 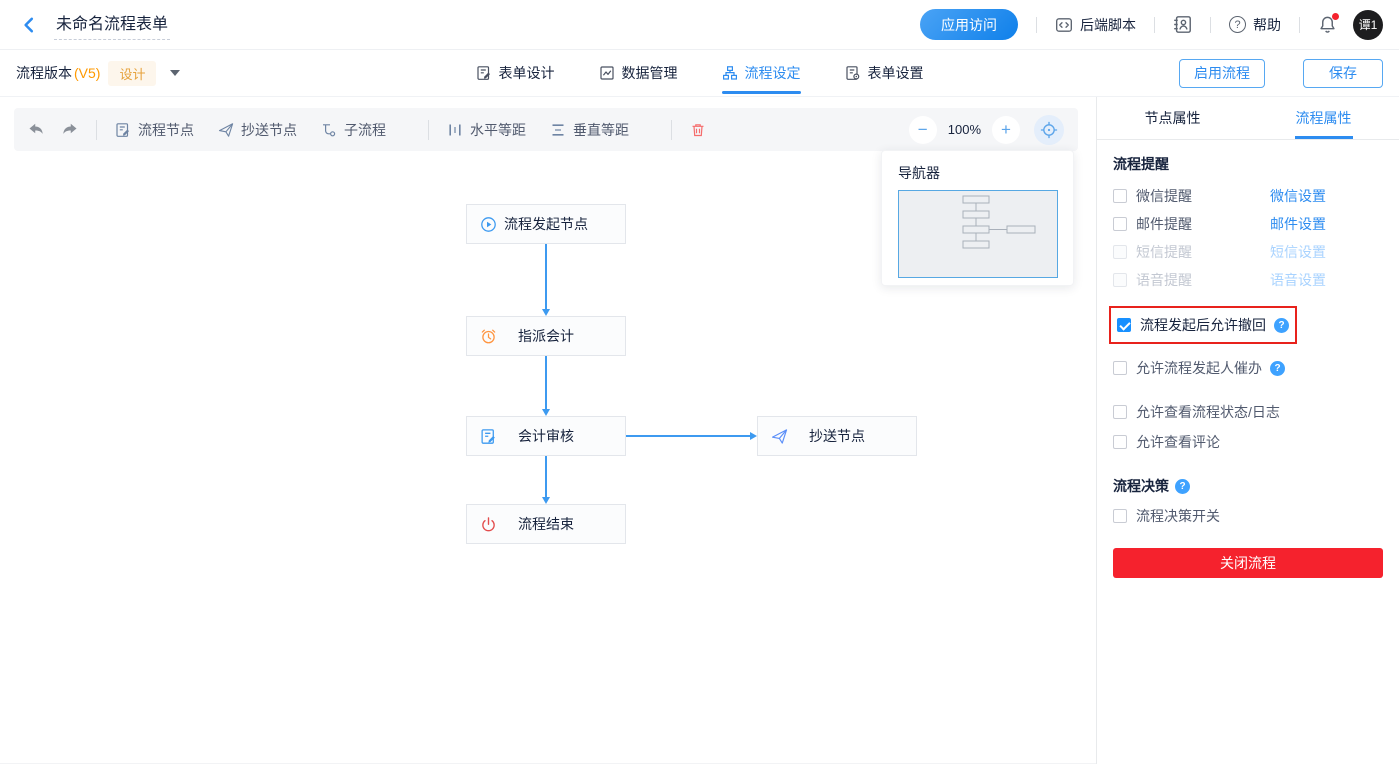 I want to click on flow-node-label: 流程节点, so click(x=166, y=129).